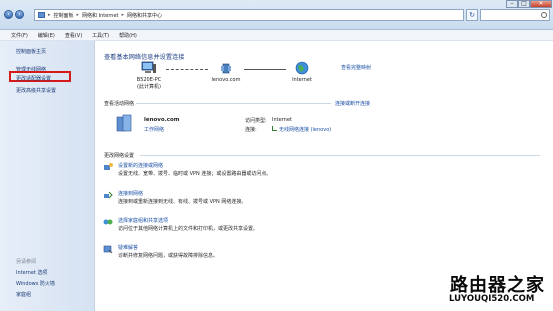  I want to click on see-also-heading: 另请参阅, so click(26, 262).